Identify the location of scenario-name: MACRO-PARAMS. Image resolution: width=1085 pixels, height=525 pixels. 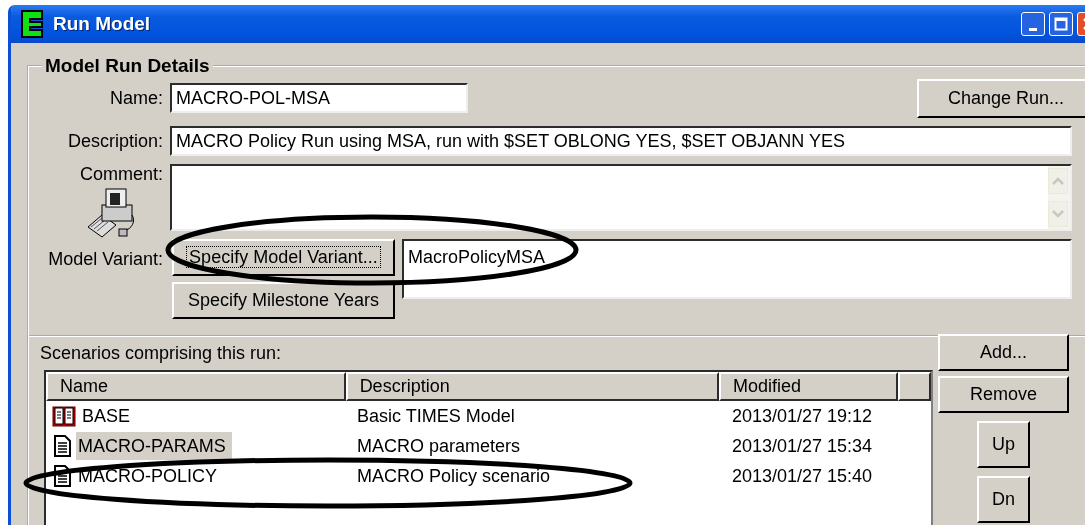
(154, 446).